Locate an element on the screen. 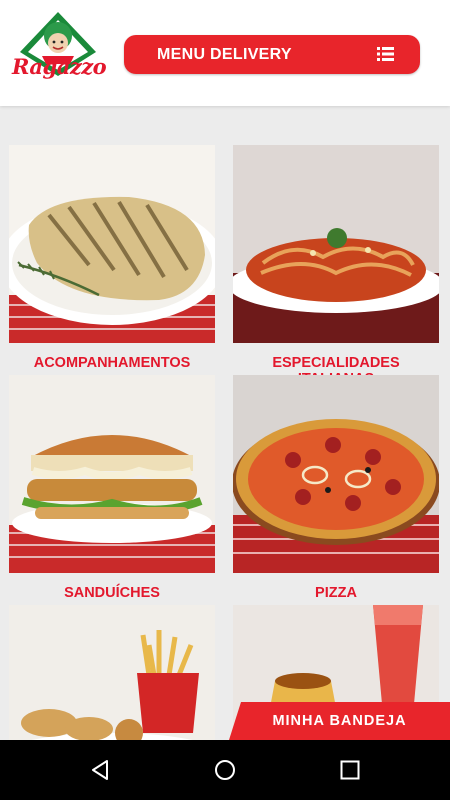 The width and height of the screenshot is (450, 800). minha-bandeja-button: MINHA BANDEJA is located at coordinates (339, 721).